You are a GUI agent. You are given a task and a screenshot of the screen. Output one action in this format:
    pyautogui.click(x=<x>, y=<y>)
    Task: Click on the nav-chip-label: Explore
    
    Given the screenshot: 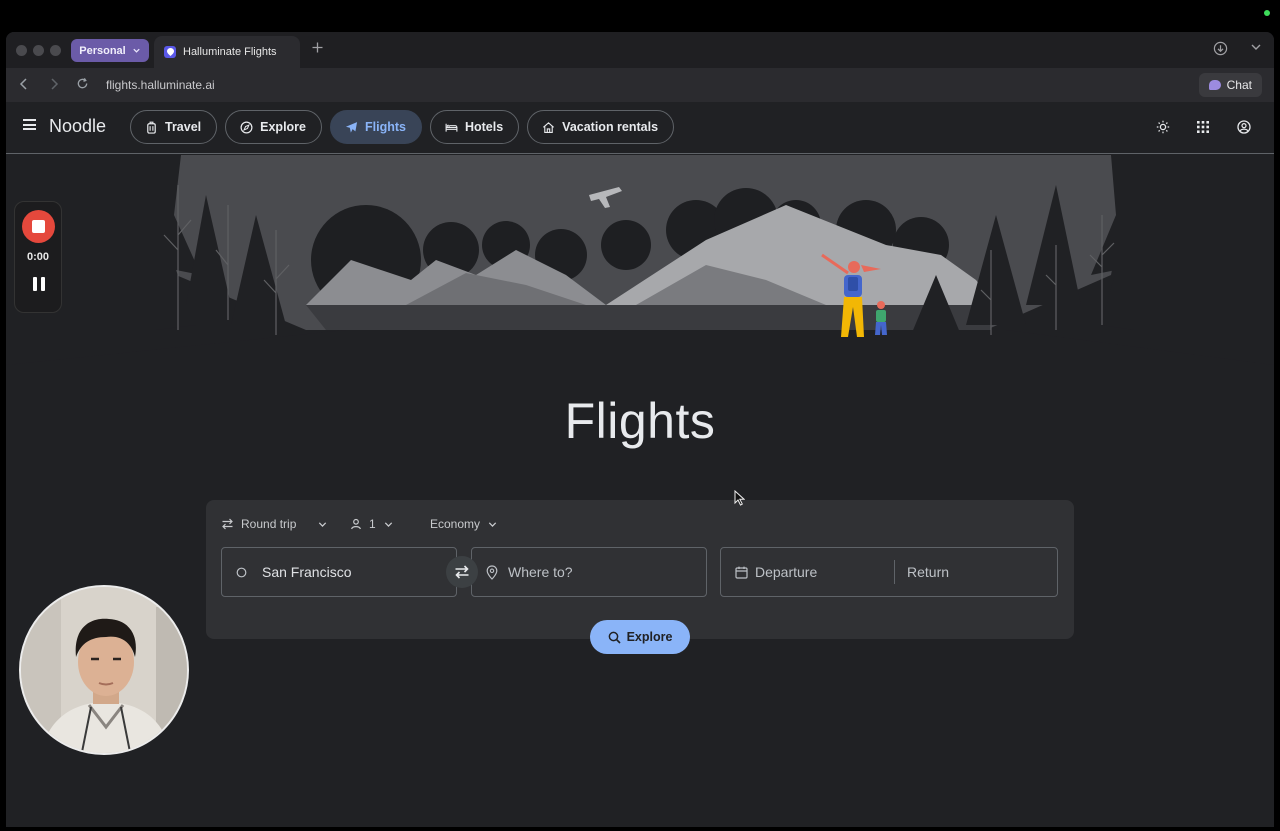 What is the action you would take?
    pyautogui.click(x=283, y=127)
    